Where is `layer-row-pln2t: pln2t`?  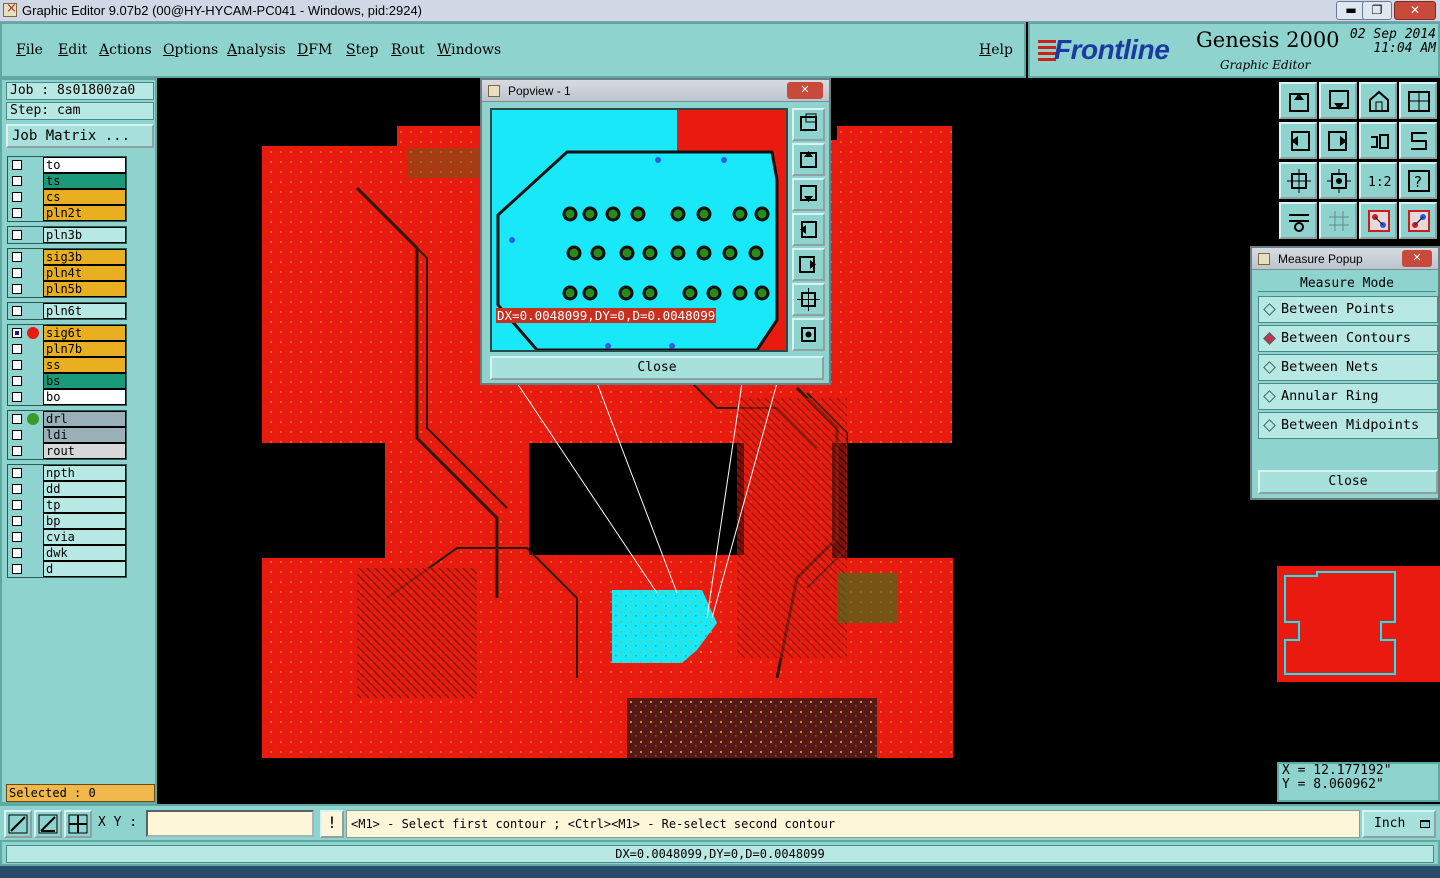
layer-row-pln2t: pln2t is located at coordinates (67, 213).